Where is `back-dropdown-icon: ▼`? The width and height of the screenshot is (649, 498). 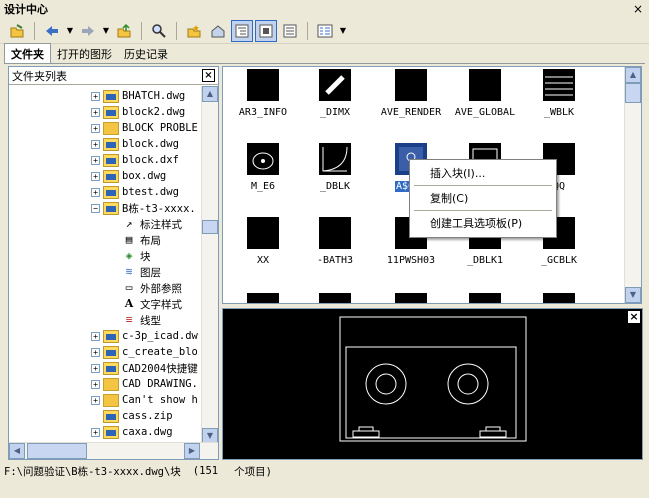 back-dropdown-icon: ▼ is located at coordinates (70, 30).